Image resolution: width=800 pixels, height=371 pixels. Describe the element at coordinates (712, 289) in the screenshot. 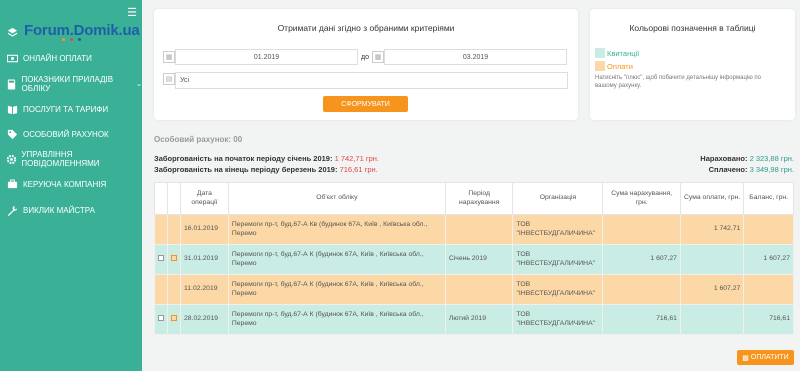

I see `row-payment: 1 607,27` at that location.